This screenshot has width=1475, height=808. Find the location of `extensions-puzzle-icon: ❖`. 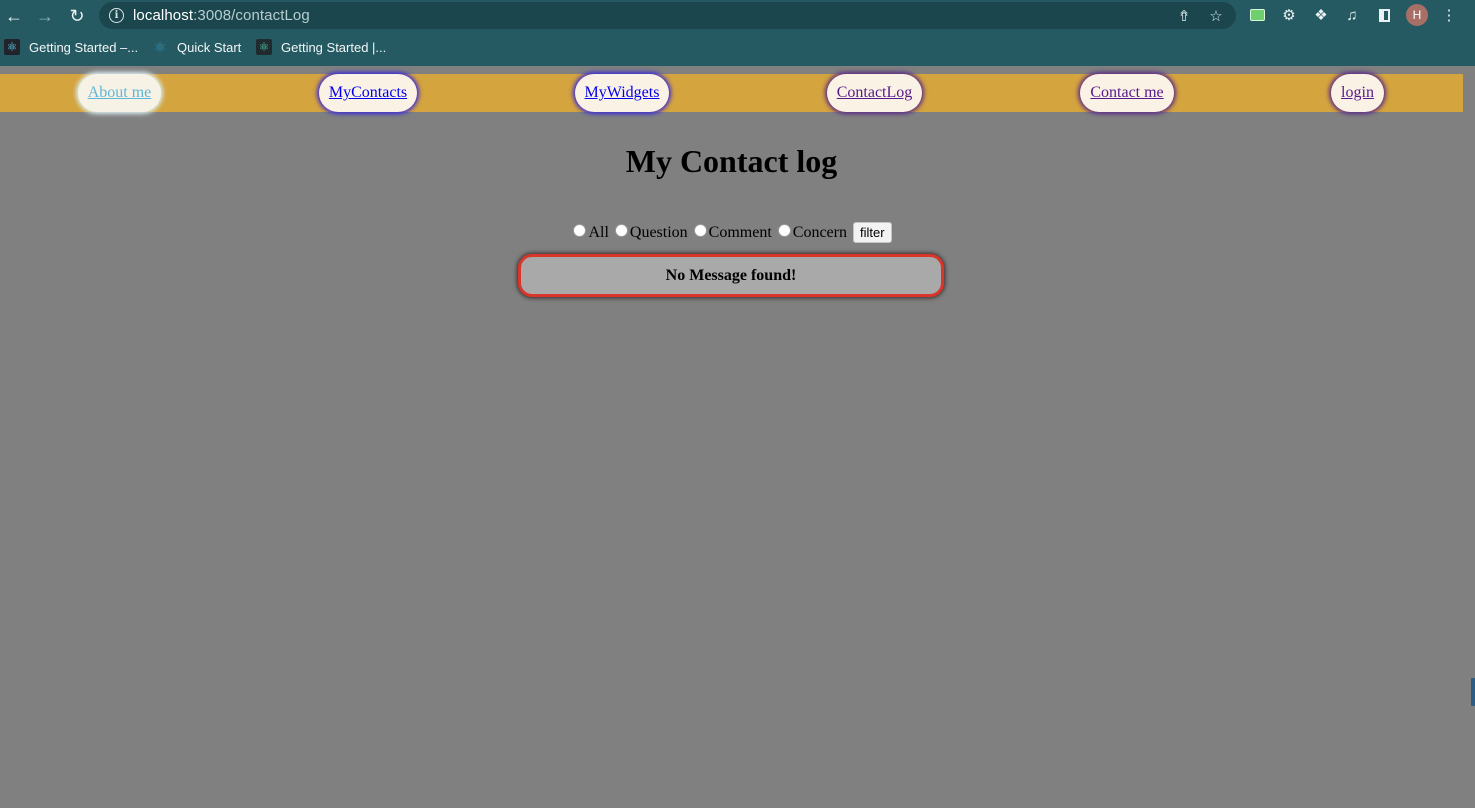

extensions-puzzle-icon: ❖ is located at coordinates (1321, 15).